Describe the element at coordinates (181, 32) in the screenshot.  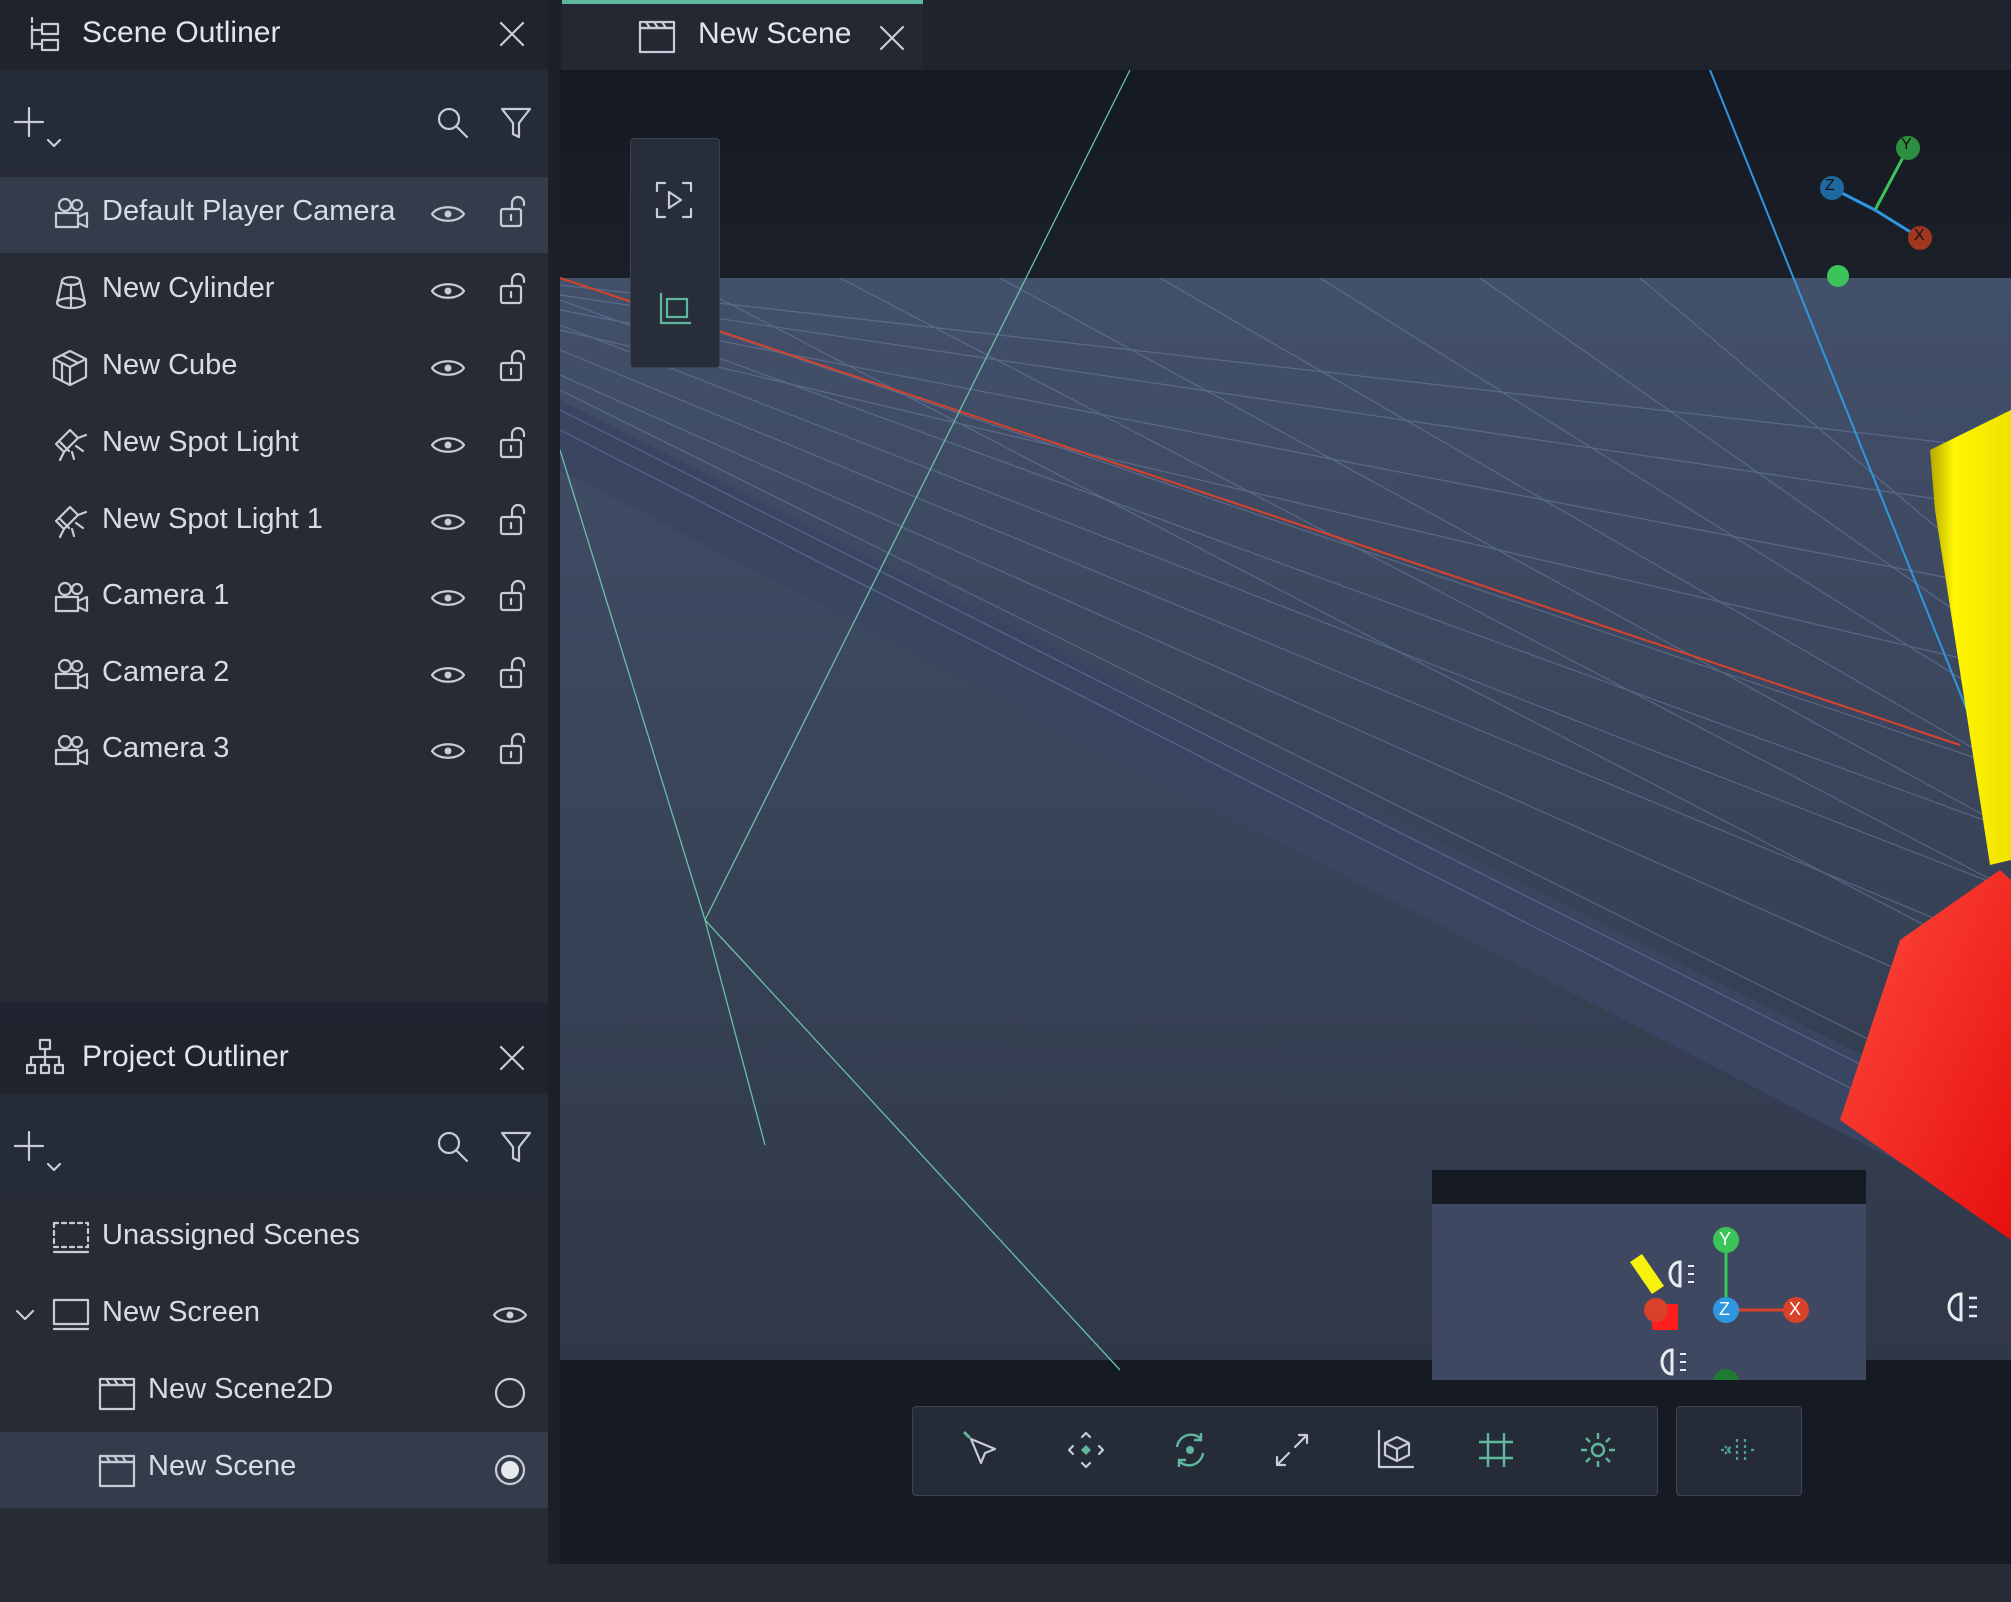
I see `scene-outliner-title: Scene Outliner` at that location.